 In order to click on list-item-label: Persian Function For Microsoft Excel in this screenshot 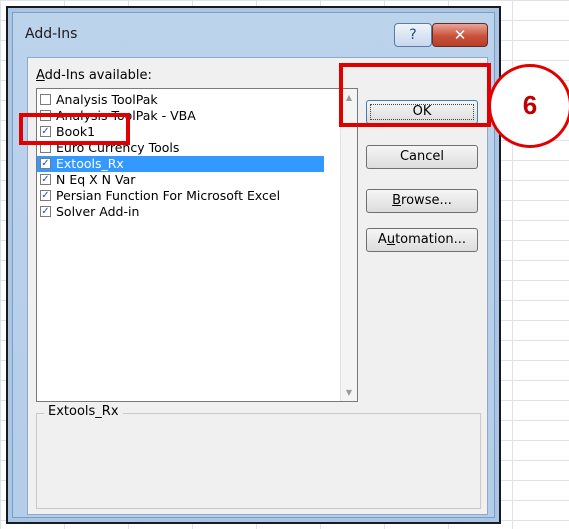, I will do `click(168, 195)`.